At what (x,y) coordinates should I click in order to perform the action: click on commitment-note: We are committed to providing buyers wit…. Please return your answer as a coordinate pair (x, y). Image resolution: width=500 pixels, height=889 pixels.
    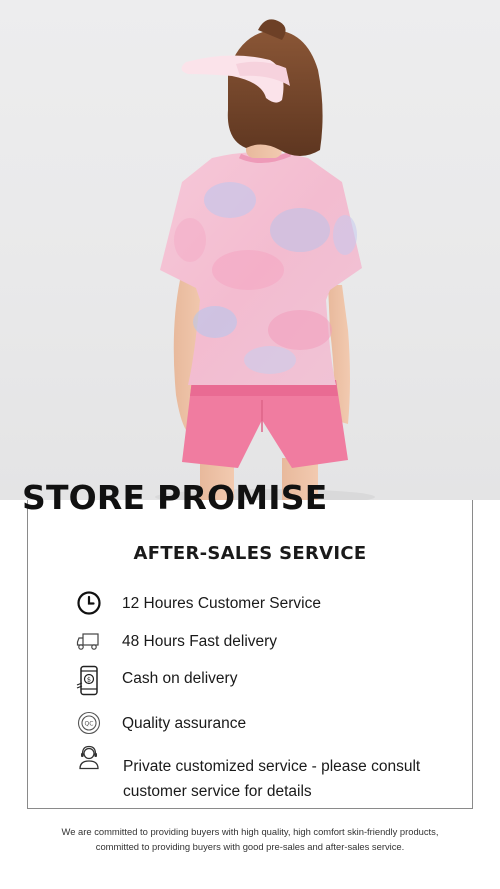
    Looking at the image, I should click on (250, 839).